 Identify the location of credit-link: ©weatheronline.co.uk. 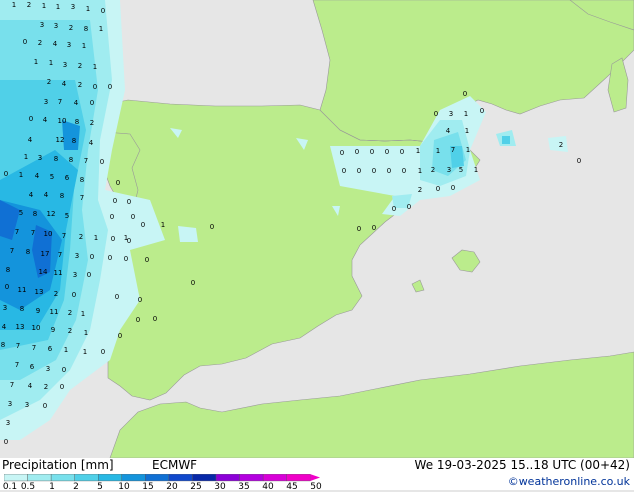
(569, 481).